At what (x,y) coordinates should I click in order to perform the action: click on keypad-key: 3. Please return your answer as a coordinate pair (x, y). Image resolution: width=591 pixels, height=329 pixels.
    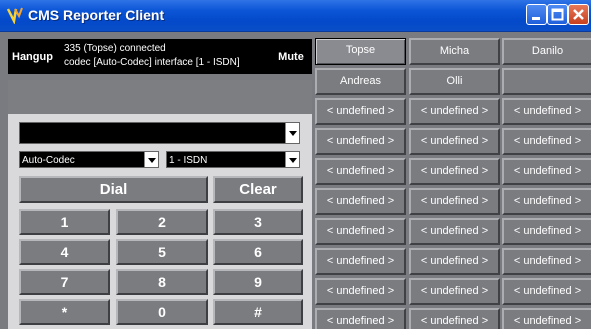
    Looking at the image, I should click on (258, 222).